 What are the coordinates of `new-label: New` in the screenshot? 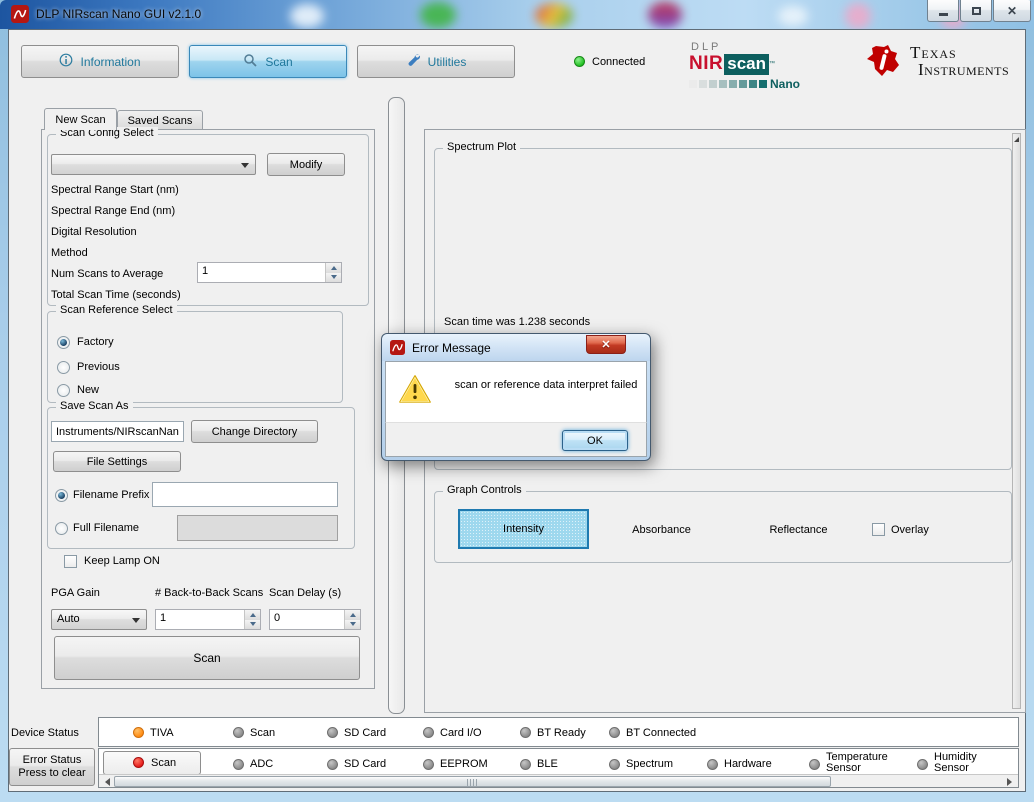 It's located at (88, 390).